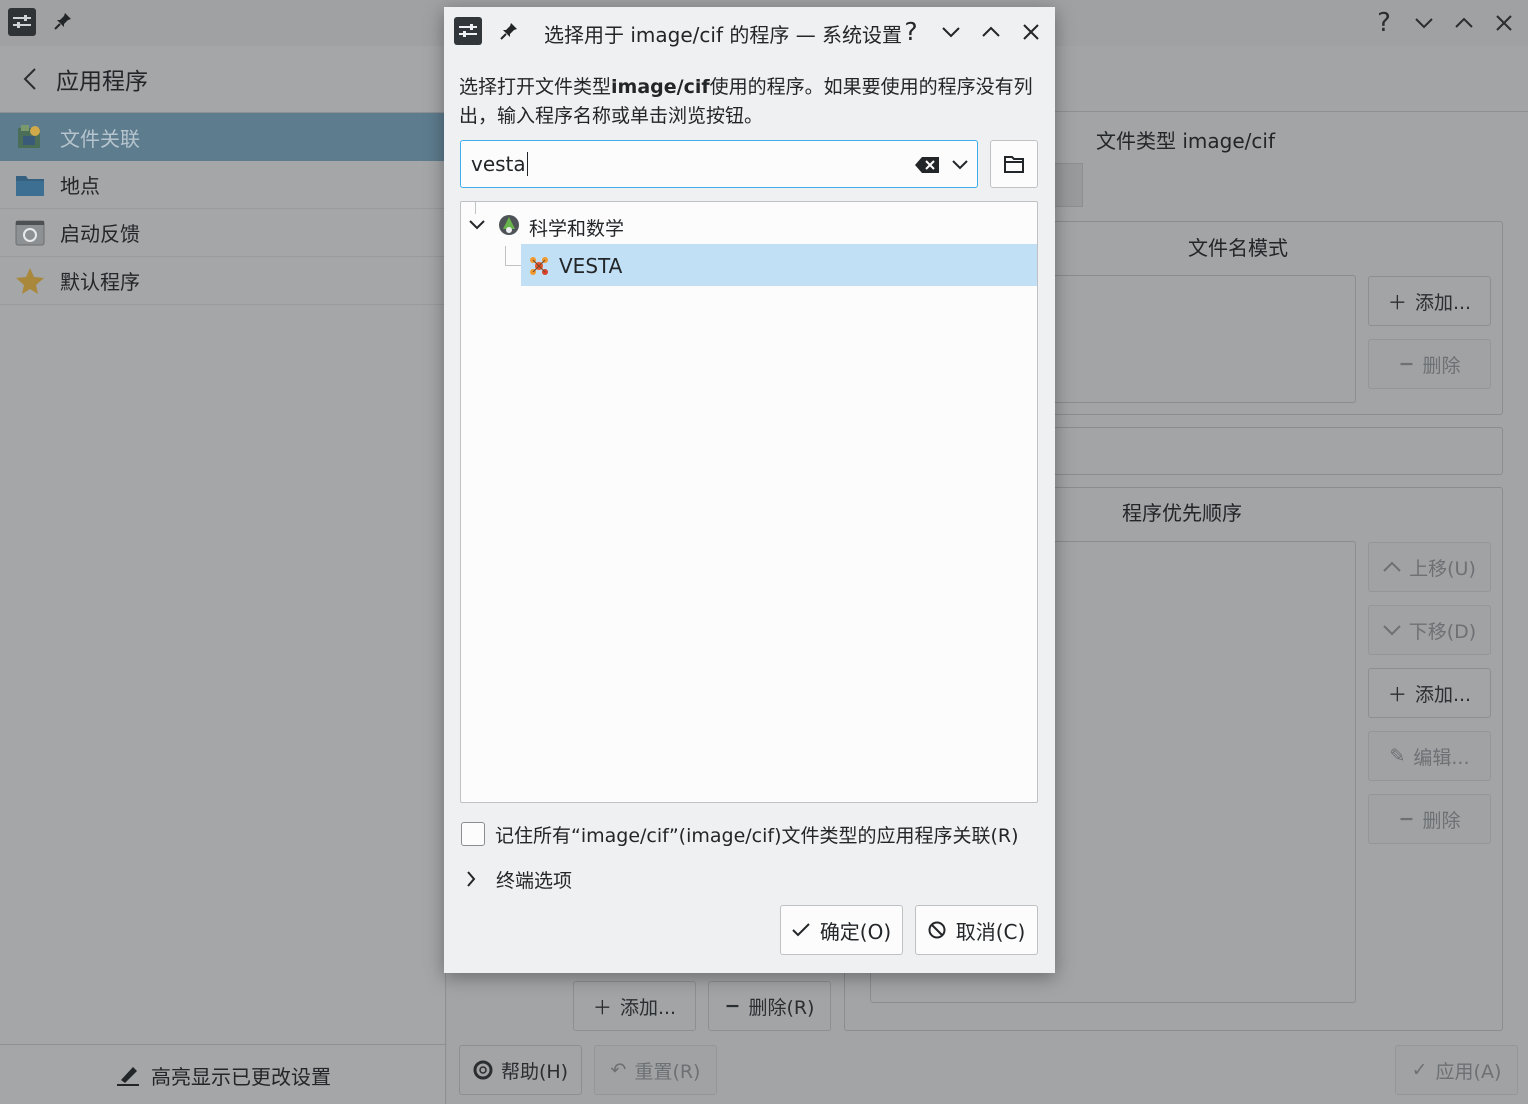  I want to click on delete-pattern-button: − 删除, so click(1429, 364).